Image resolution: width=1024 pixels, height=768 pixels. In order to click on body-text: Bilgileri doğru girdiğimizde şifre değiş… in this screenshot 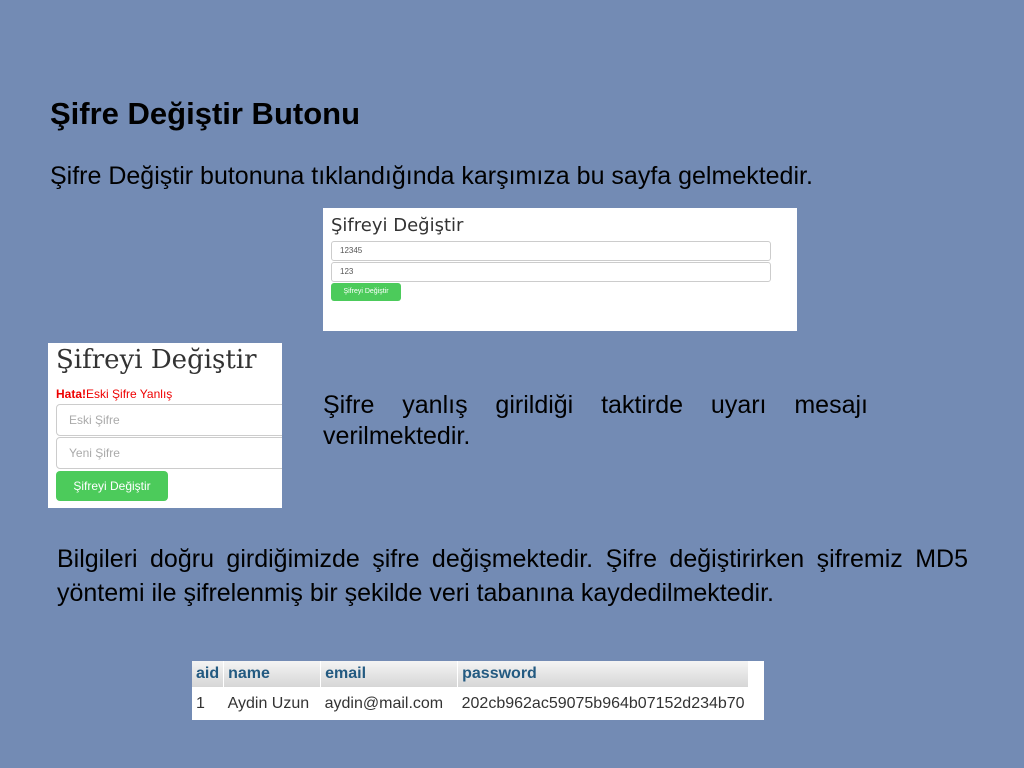, I will do `click(512, 576)`.